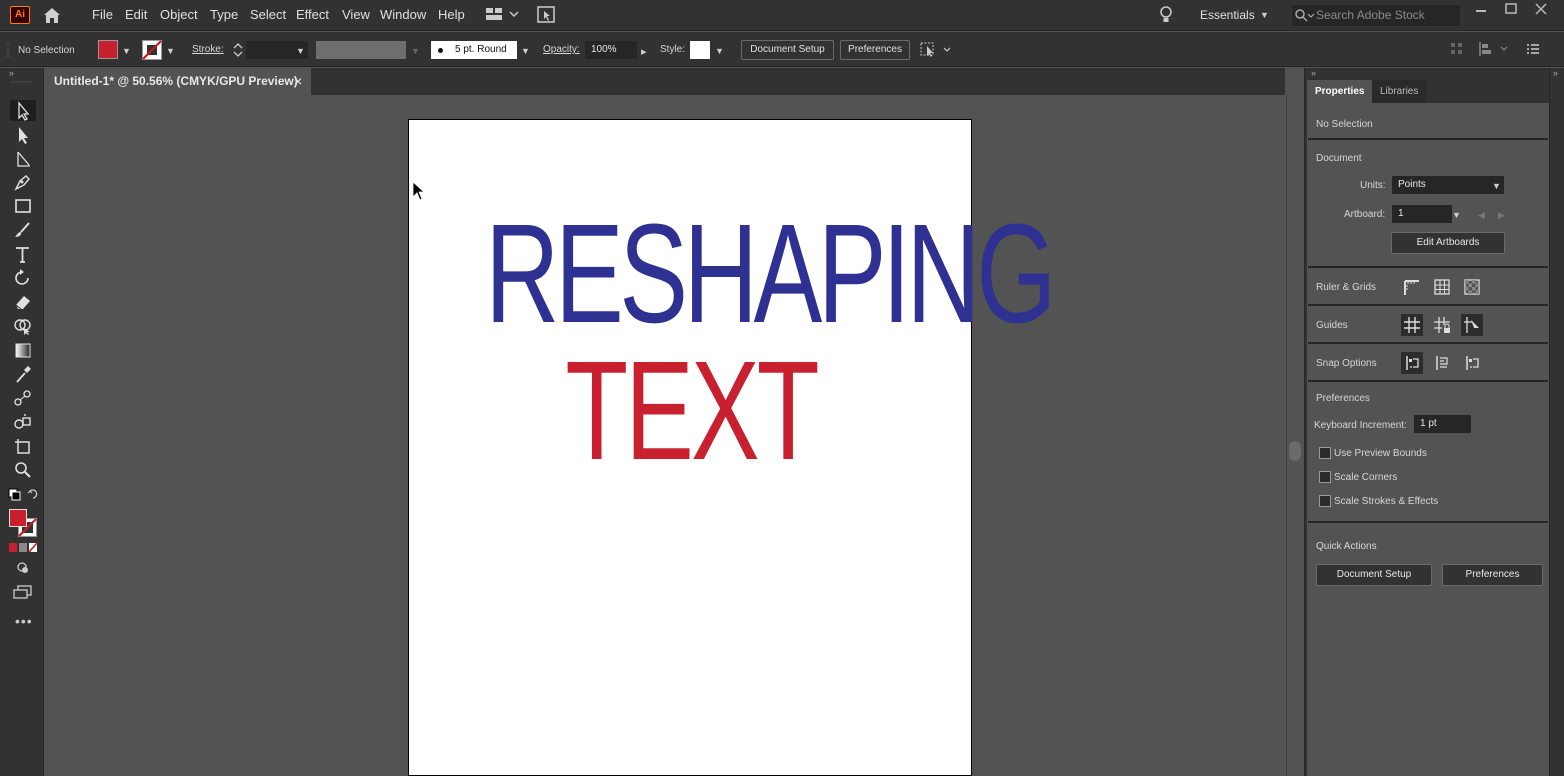 The image size is (1564, 776). What do you see at coordinates (238, 50) in the screenshot?
I see `stroke-weight-stepper` at bounding box center [238, 50].